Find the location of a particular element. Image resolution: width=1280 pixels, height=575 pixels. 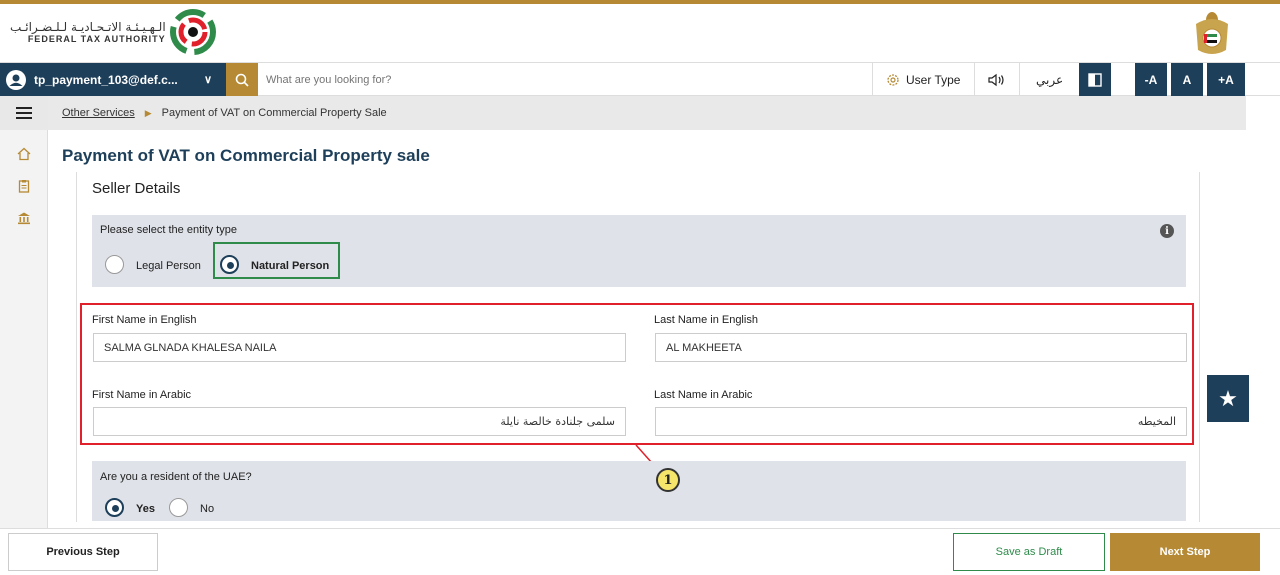

hamburger-icon is located at coordinates (24, 113).